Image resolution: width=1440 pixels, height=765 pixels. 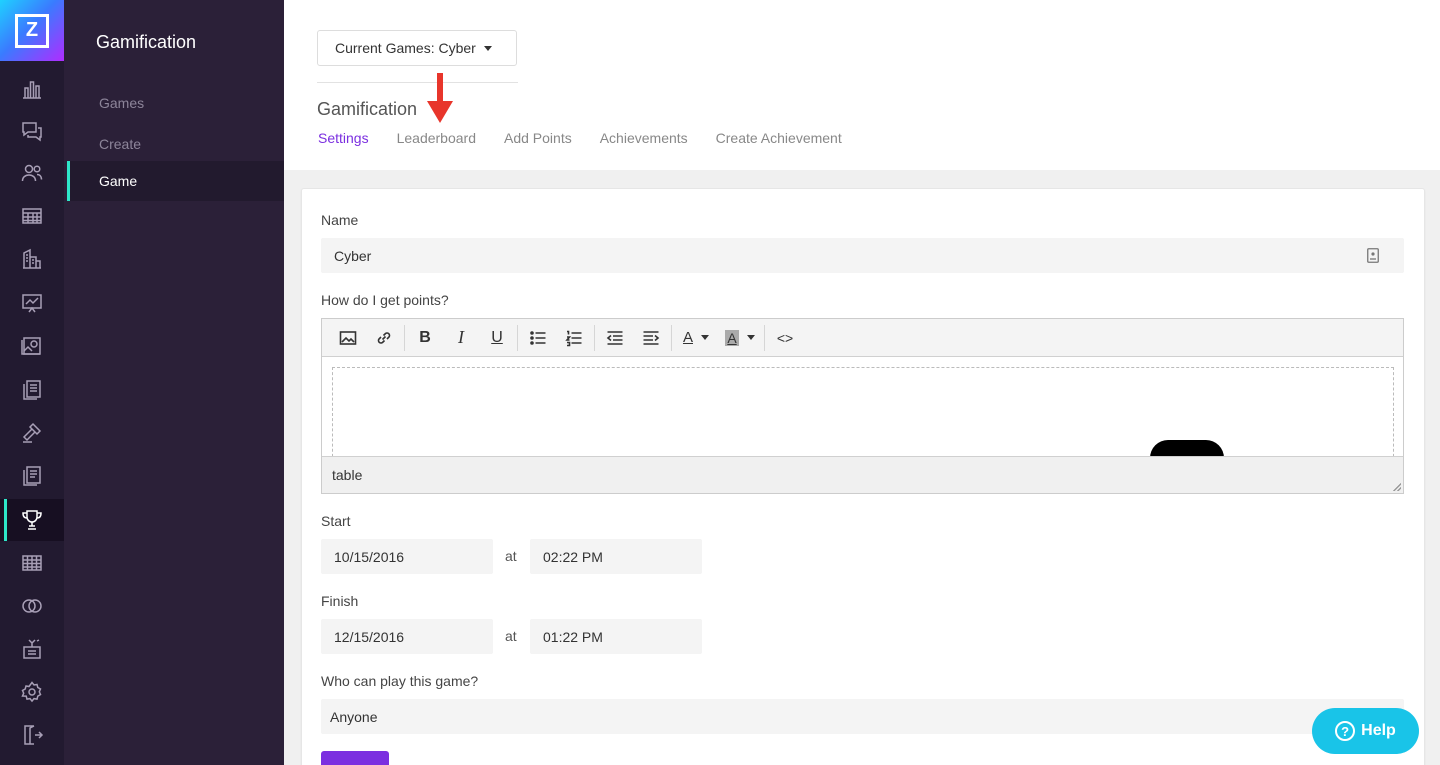 I want to click on tab-create-achievement: Create Achievement, so click(x=779, y=138).